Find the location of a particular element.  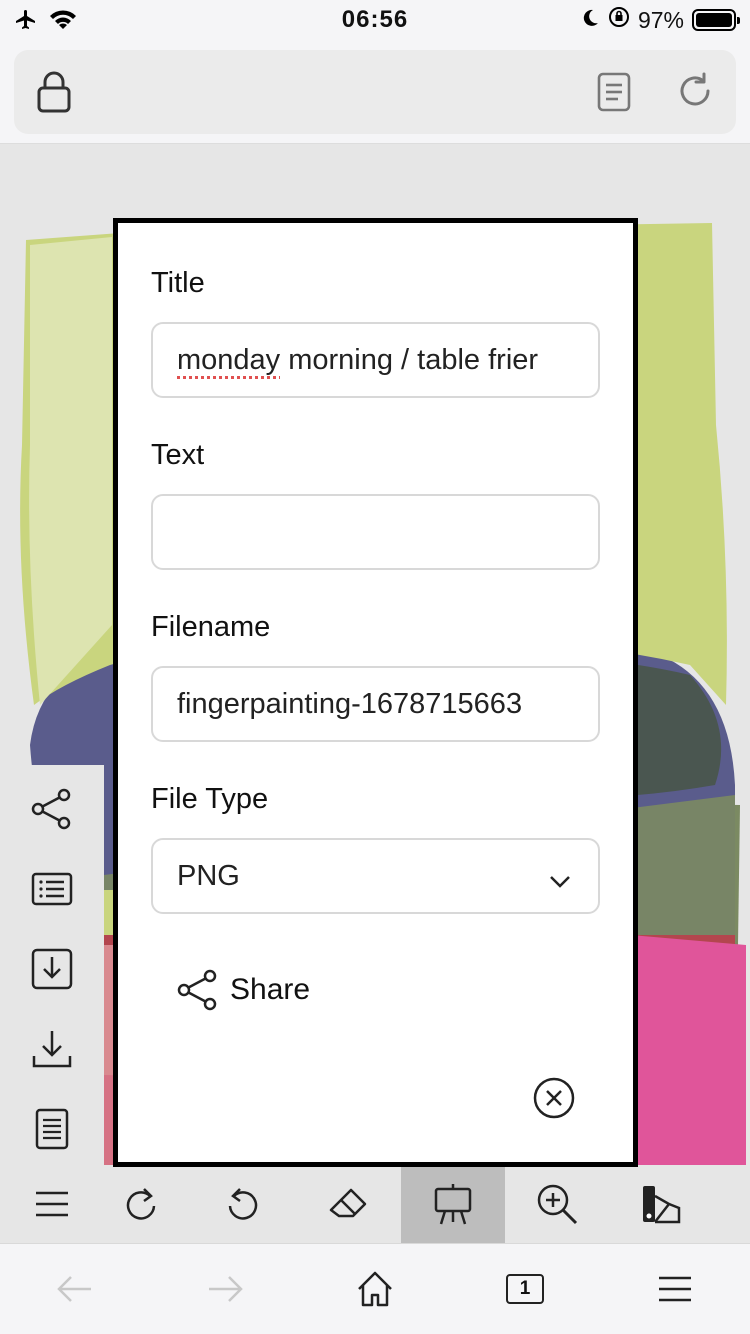

chevron-down-icon is located at coordinates (560, 880).